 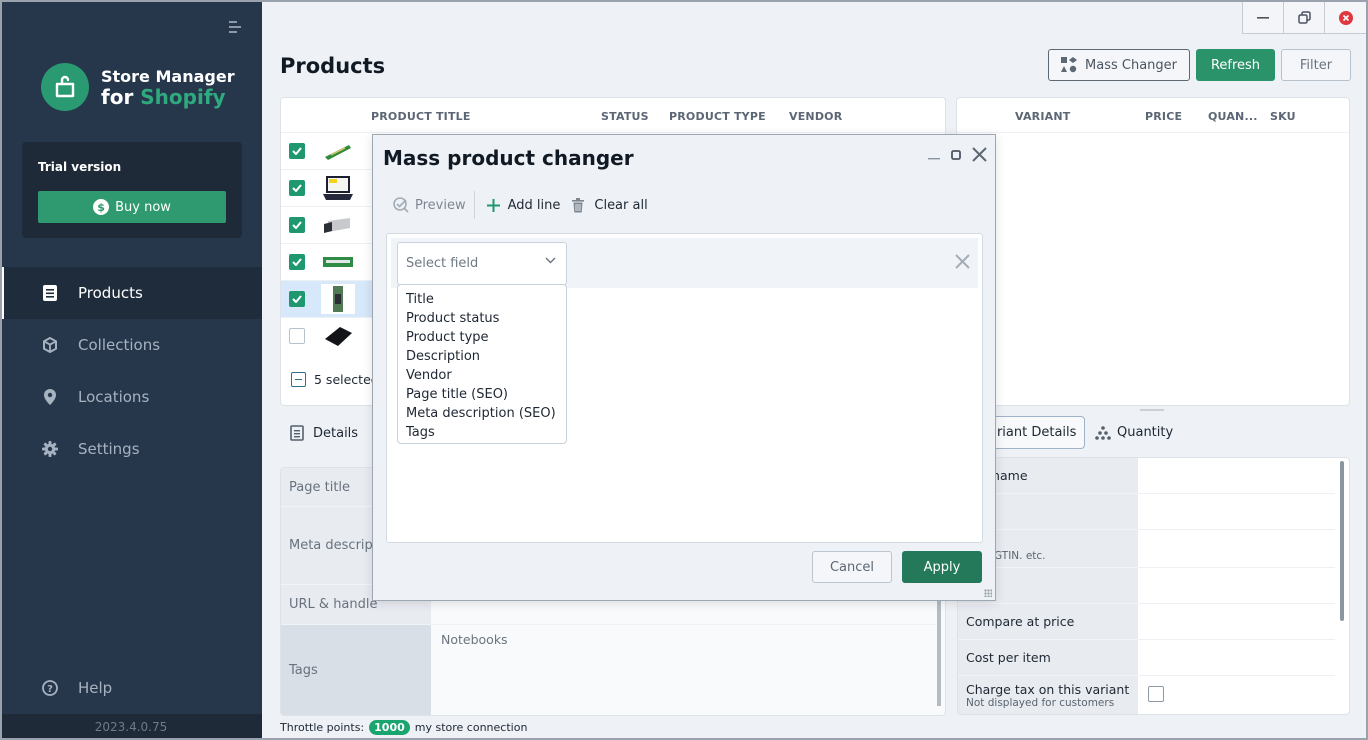 I want to click on dialog-toolbar: Preview Add line Clear all, so click(x=520, y=205).